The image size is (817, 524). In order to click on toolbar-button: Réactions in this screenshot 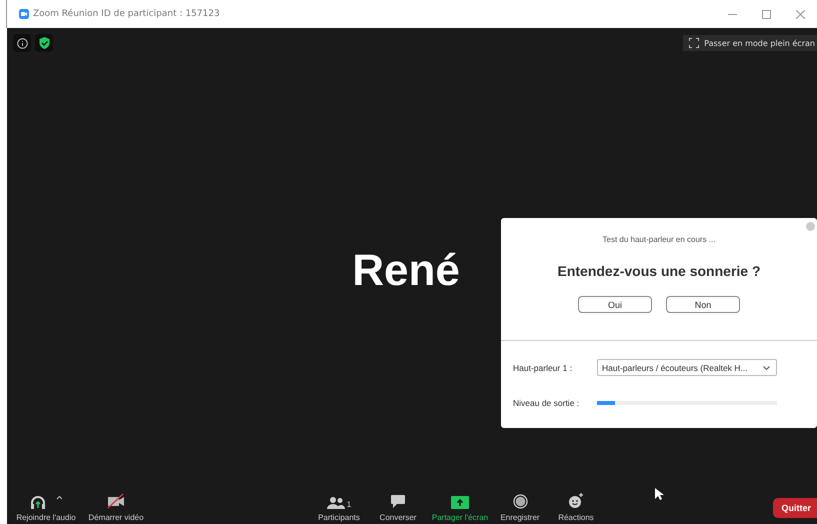, I will do `click(576, 506)`.